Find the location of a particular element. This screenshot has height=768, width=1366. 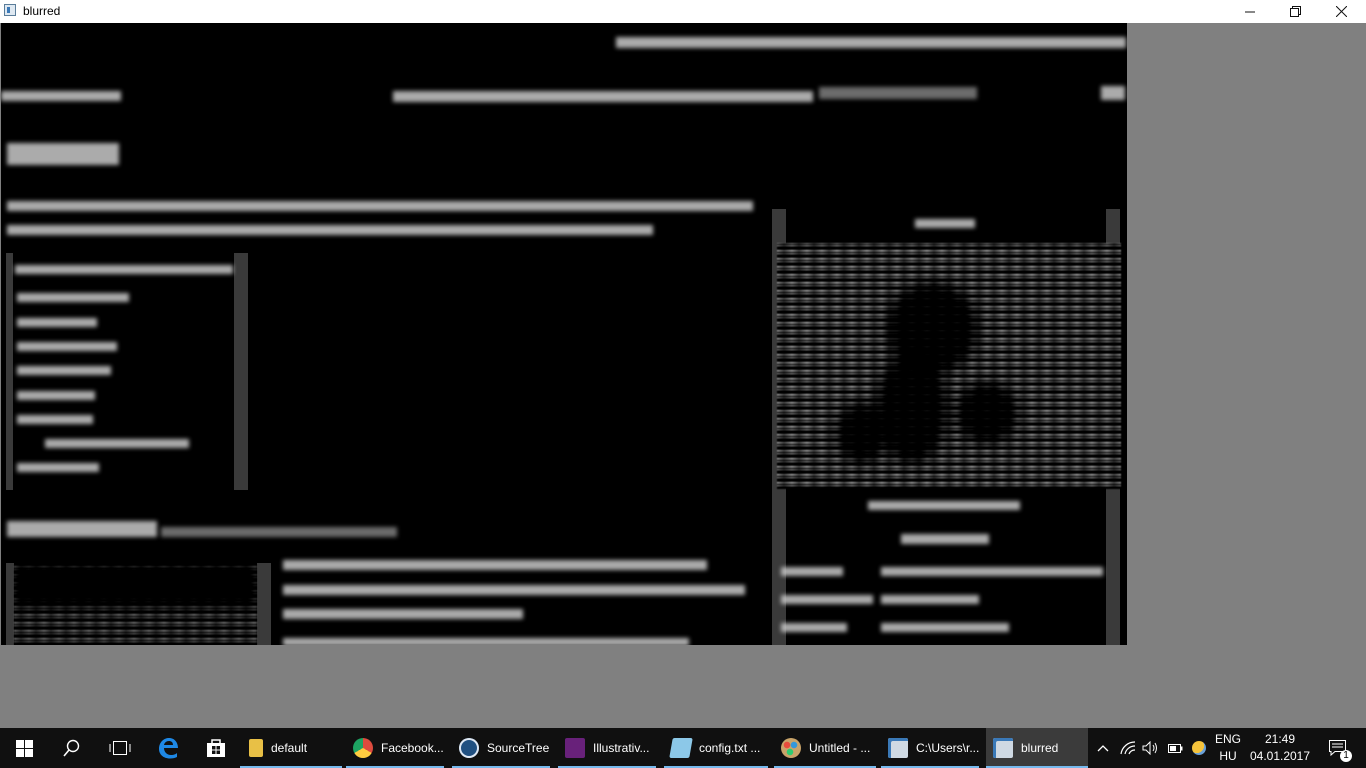

speaker-icon is located at coordinates (1149, 748).